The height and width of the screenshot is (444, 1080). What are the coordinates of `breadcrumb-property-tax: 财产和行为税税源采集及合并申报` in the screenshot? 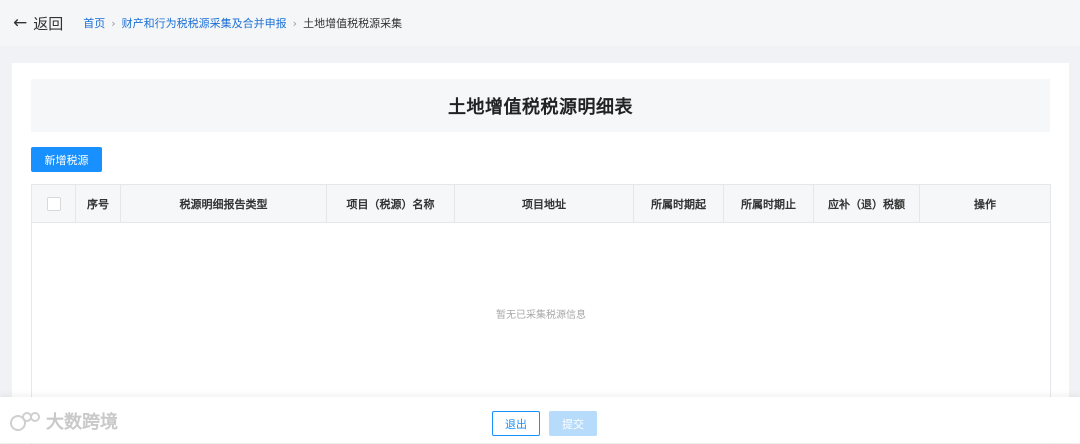 It's located at (204, 23).